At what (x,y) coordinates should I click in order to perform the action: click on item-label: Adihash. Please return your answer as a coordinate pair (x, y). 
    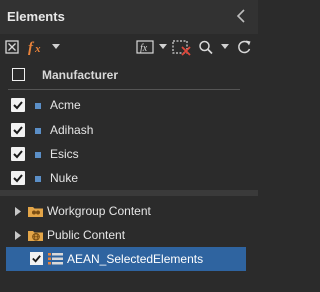
    Looking at the image, I should click on (72, 130).